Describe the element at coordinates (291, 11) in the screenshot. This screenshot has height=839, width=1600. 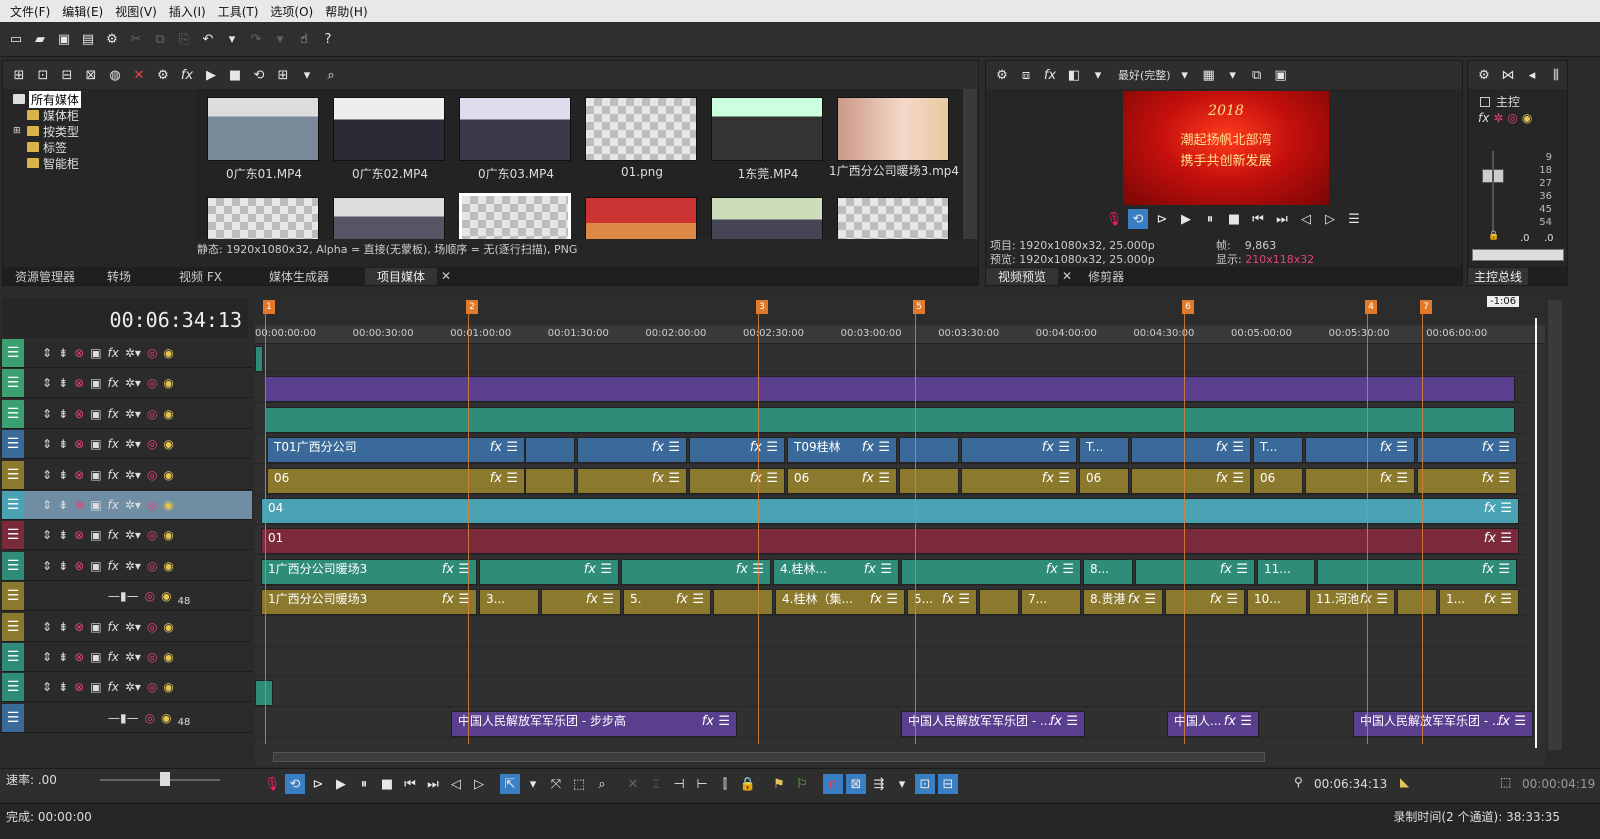
I see `menu-options: 选项(O)` at that location.